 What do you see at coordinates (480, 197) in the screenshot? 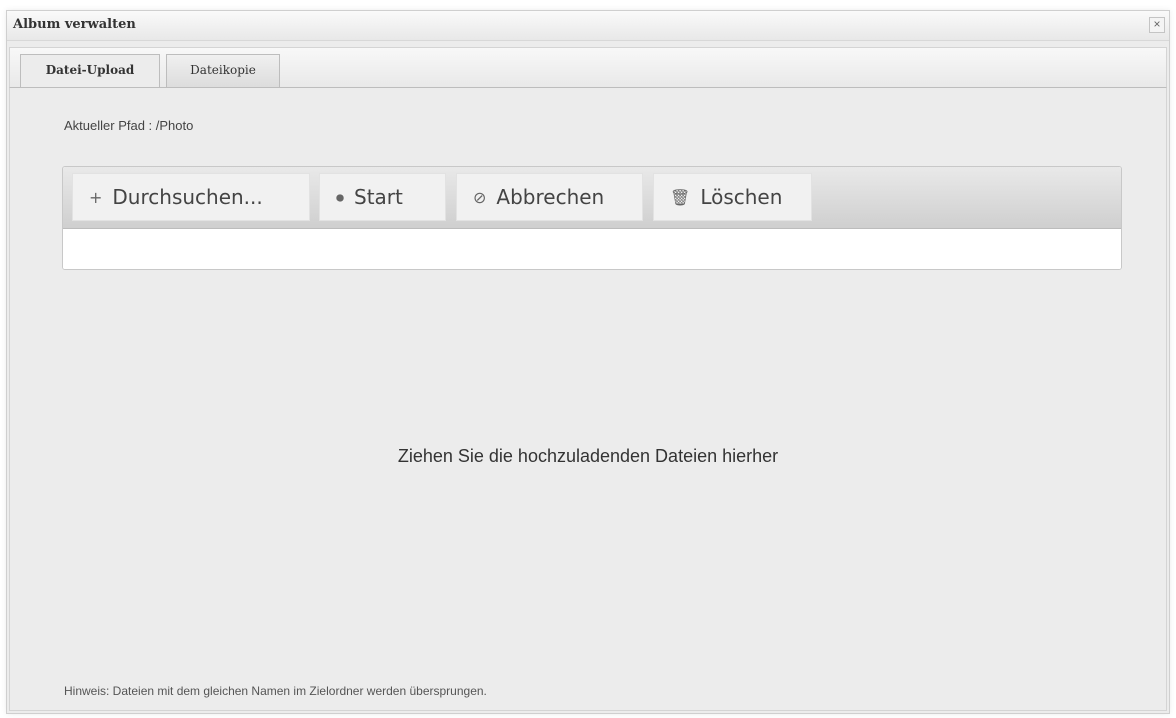
I see `cancel-icon: ⊘` at bounding box center [480, 197].